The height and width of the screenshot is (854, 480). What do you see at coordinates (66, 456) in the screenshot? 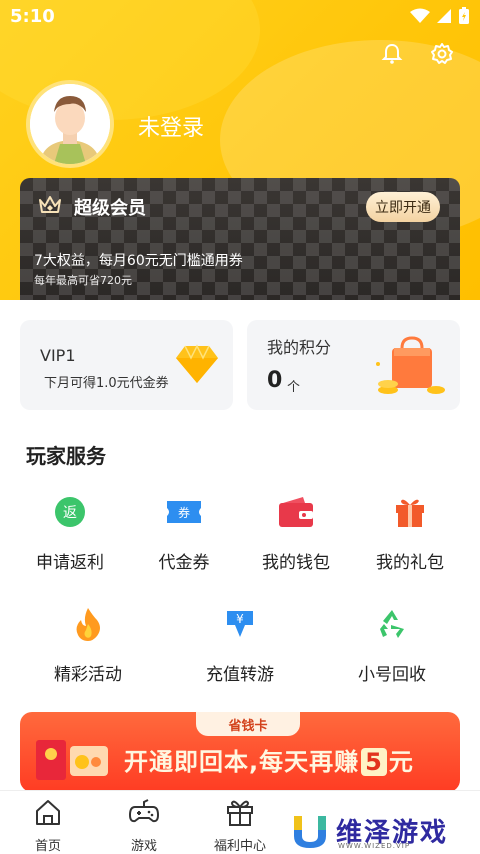
I see `services-title: 玩家服务` at bounding box center [66, 456].